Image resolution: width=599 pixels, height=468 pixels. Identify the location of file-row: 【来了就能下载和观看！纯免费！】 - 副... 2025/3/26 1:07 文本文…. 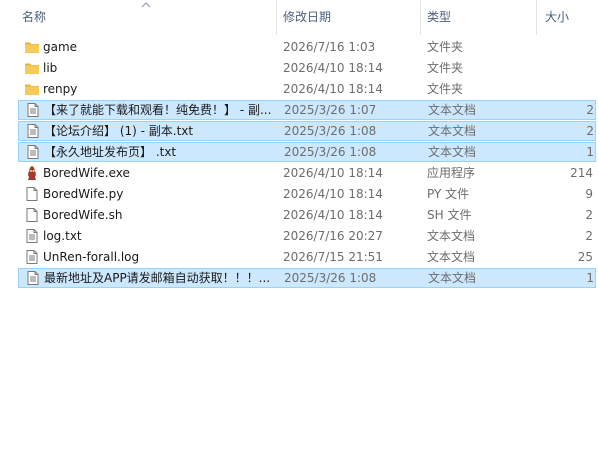
(307, 110).